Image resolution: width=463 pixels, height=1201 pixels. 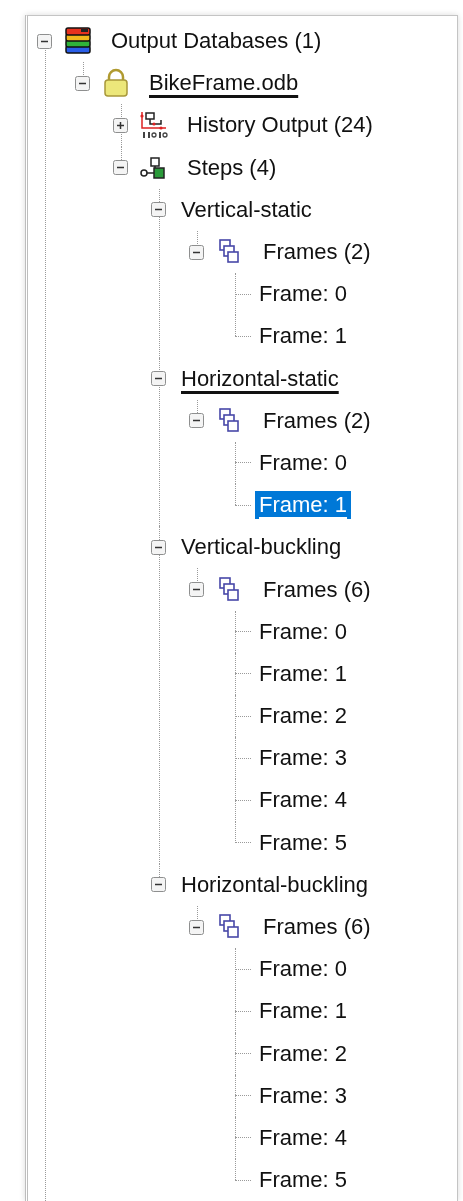 I want to click on tree-item: BikeFrame.odb, so click(x=224, y=83).